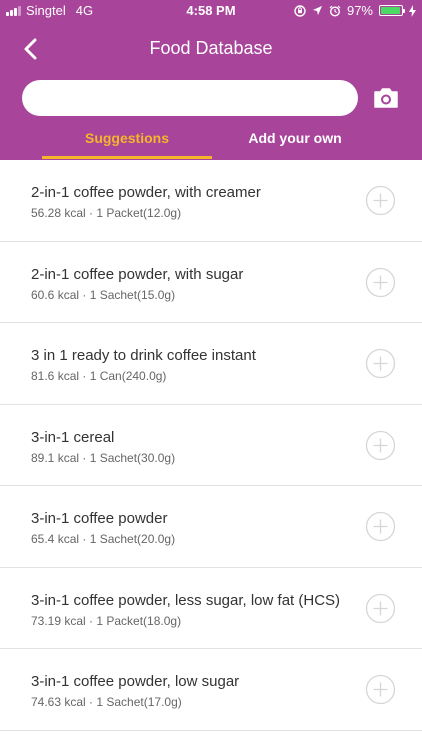 This screenshot has height=750, width=422. I want to click on food-name: 2-in-1 coffee powder, with creamer, so click(146, 192).